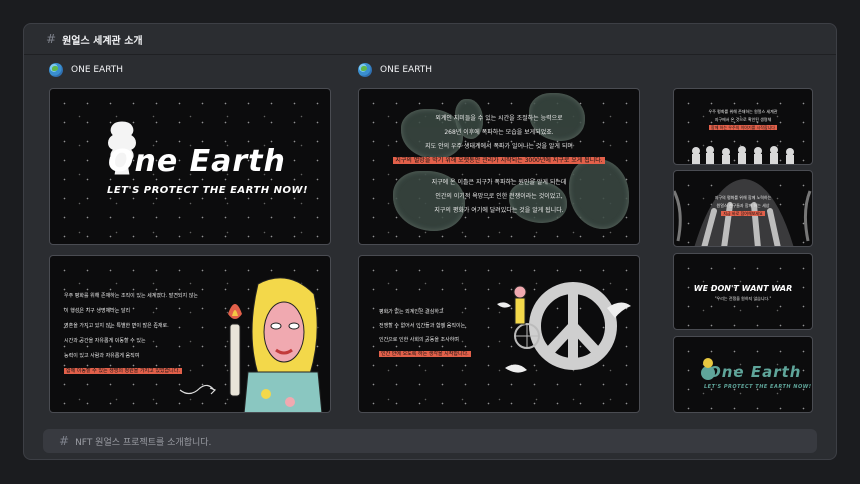 The height and width of the screenshot is (484, 860). I want to click on map-text-line: 지도 안의 우주 생태계에서 폭파가 일어나는 것을 알게 되며, so click(499, 146).